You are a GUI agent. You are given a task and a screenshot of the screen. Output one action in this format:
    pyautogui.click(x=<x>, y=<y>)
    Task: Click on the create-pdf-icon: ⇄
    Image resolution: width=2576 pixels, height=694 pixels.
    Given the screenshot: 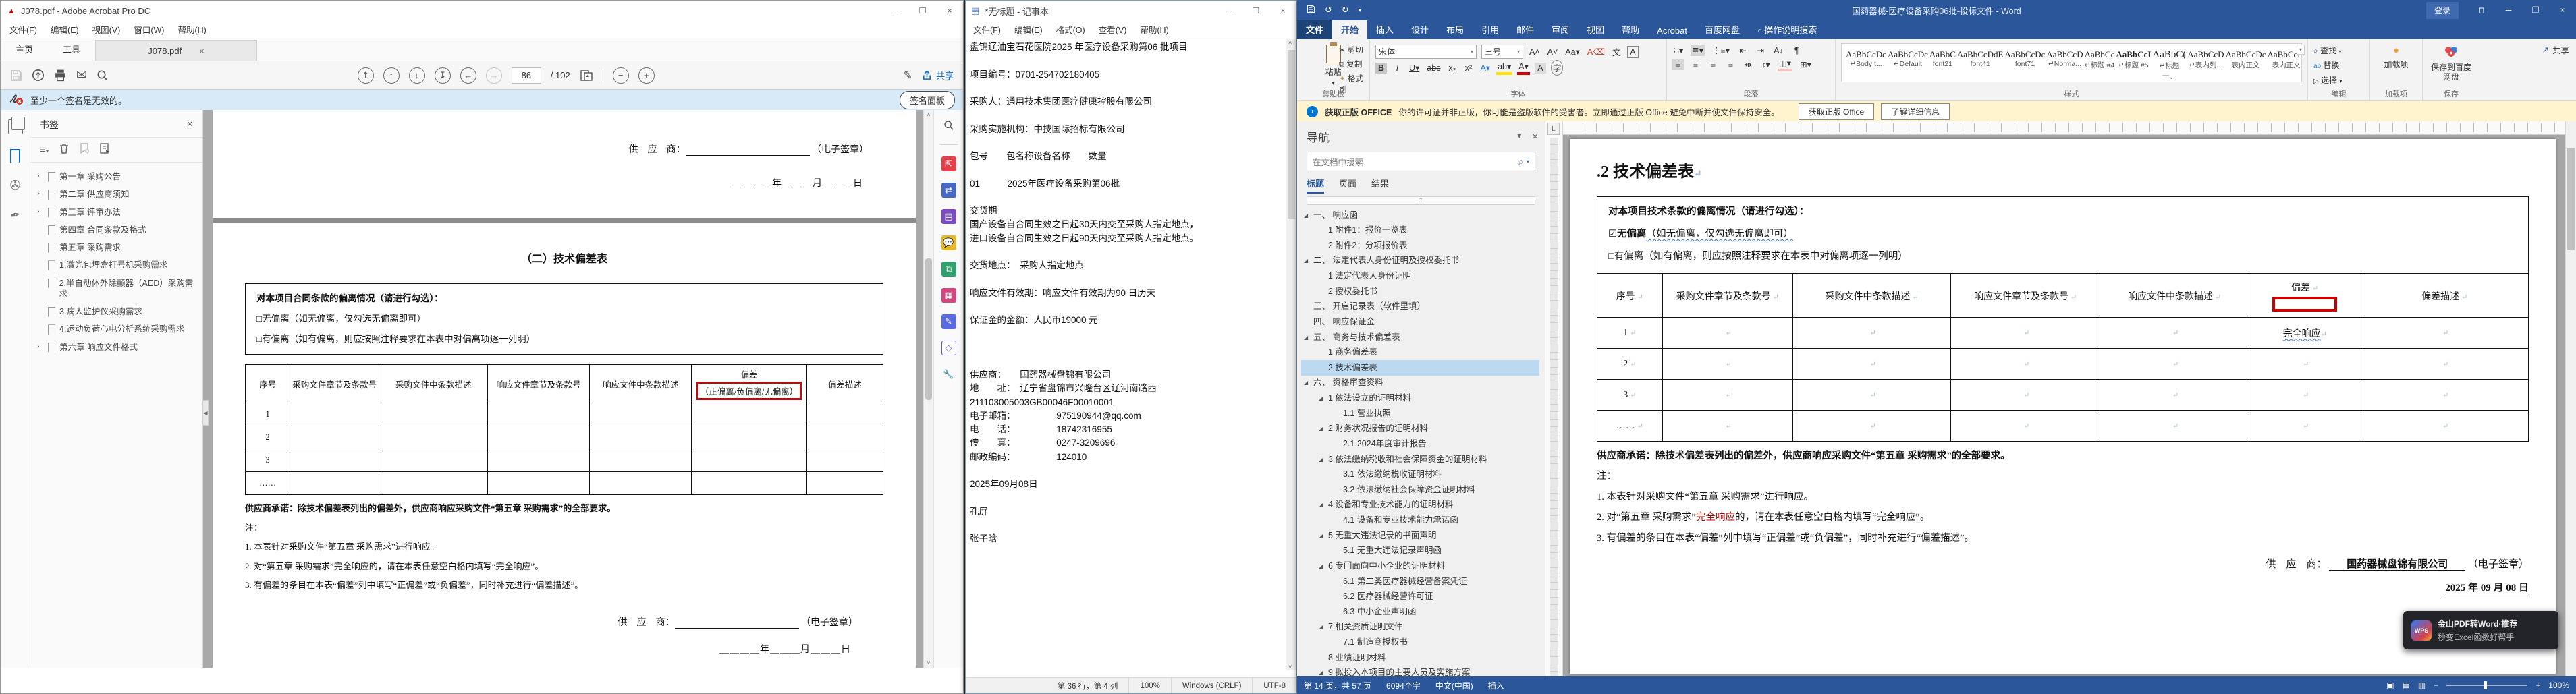 What is the action you would take?
    pyautogui.click(x=948, y=190)
    